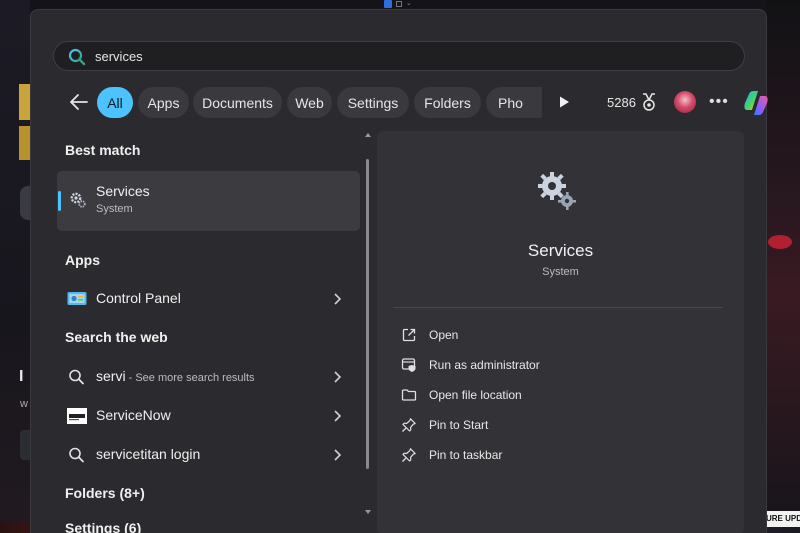 This screenshot has width=800, height=533. I want to click on results-scrollbar, so click(368, 332).